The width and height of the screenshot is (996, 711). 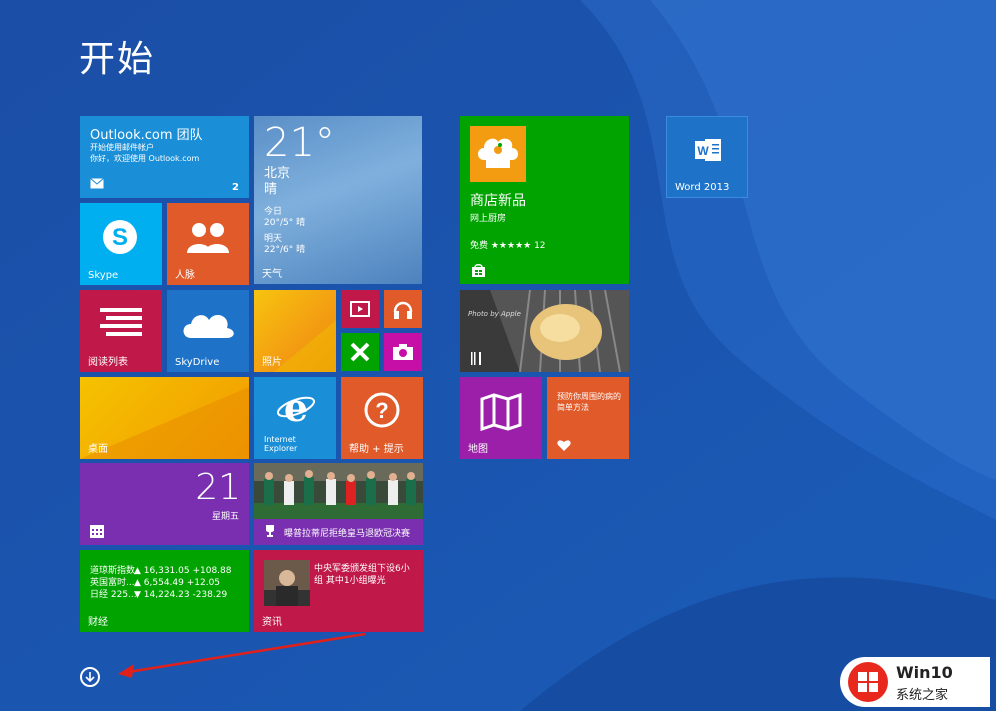 I want to click on svg-text: S, so click(x=120, y=237).